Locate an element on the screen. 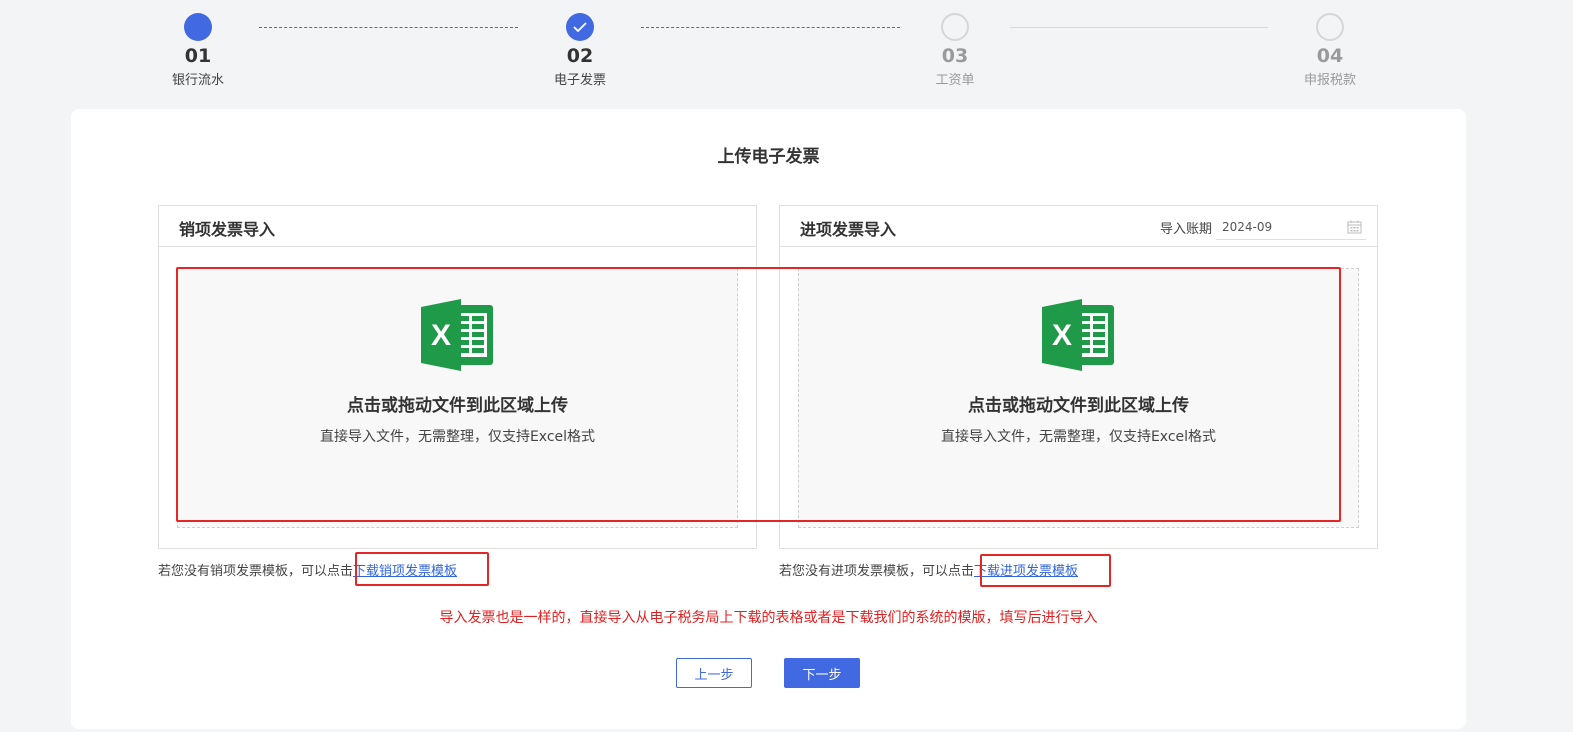 This screenshot has width=1573, height=732. step-bank-statement: 01 银行流水 is located at coordinates (198, 50).